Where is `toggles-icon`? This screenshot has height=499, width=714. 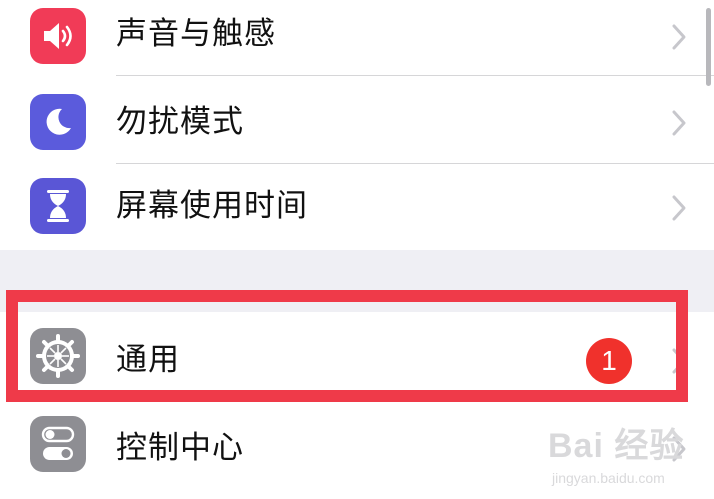
toggles-icon is located at coordinates (58, 444).